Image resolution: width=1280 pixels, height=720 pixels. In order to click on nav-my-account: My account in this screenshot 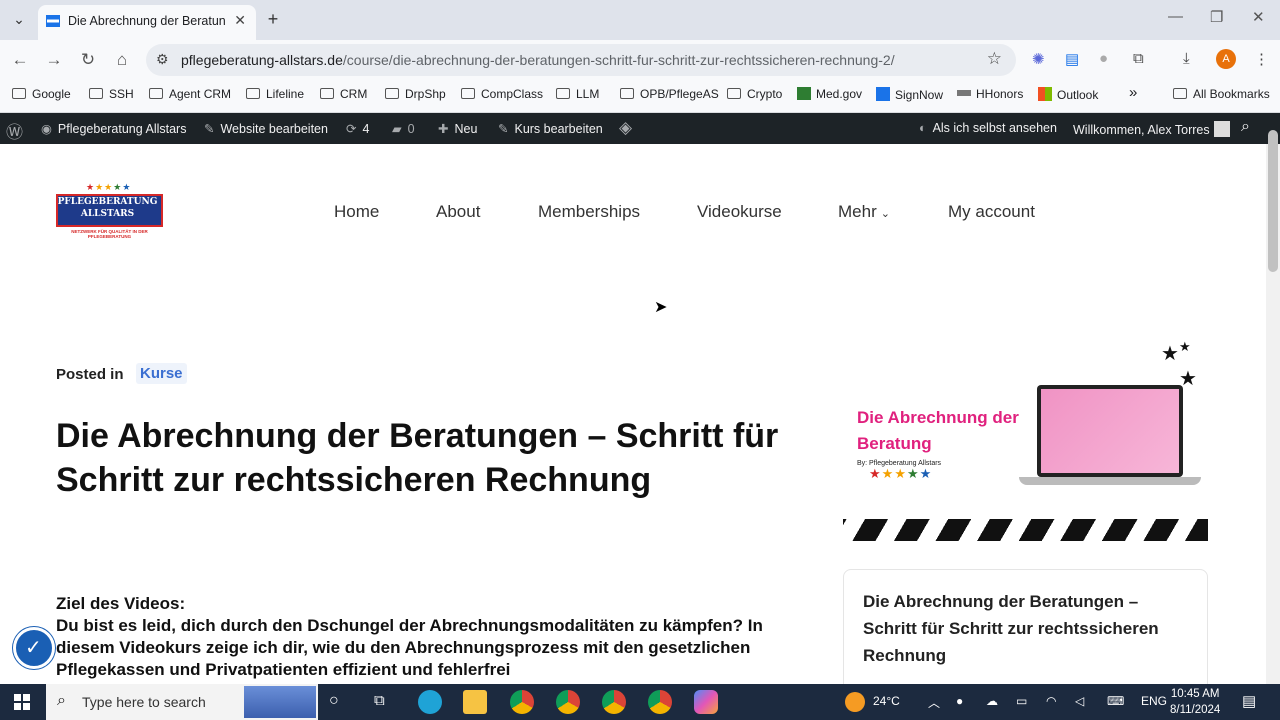, I will do `click(991, 212)`.